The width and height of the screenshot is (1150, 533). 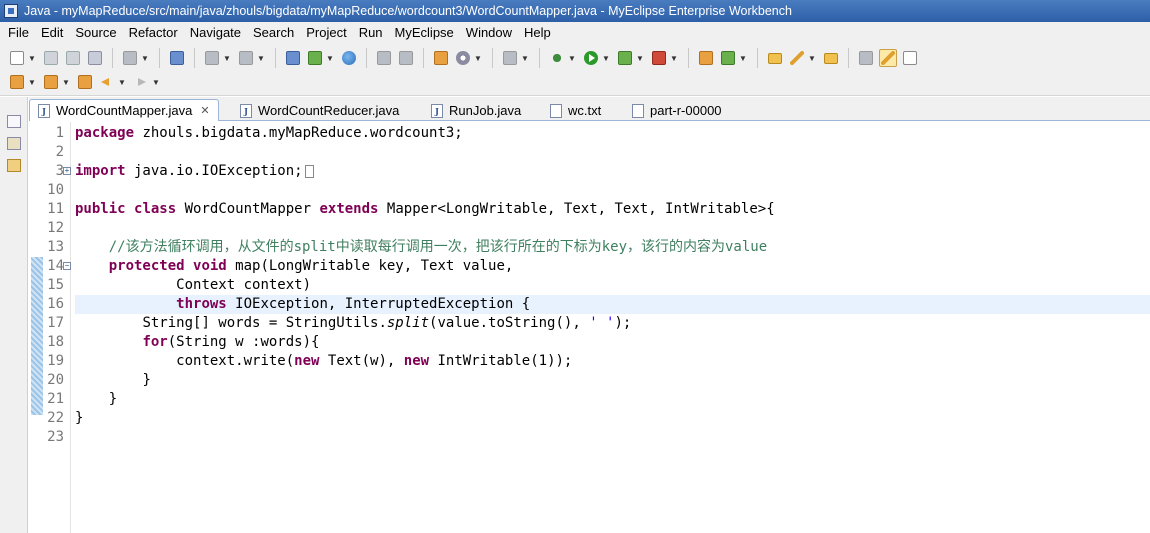 What do you see at coordinates (602, 323) in the screenshot?
I see `string-literal: ' '` at bounding box center [602, 323].